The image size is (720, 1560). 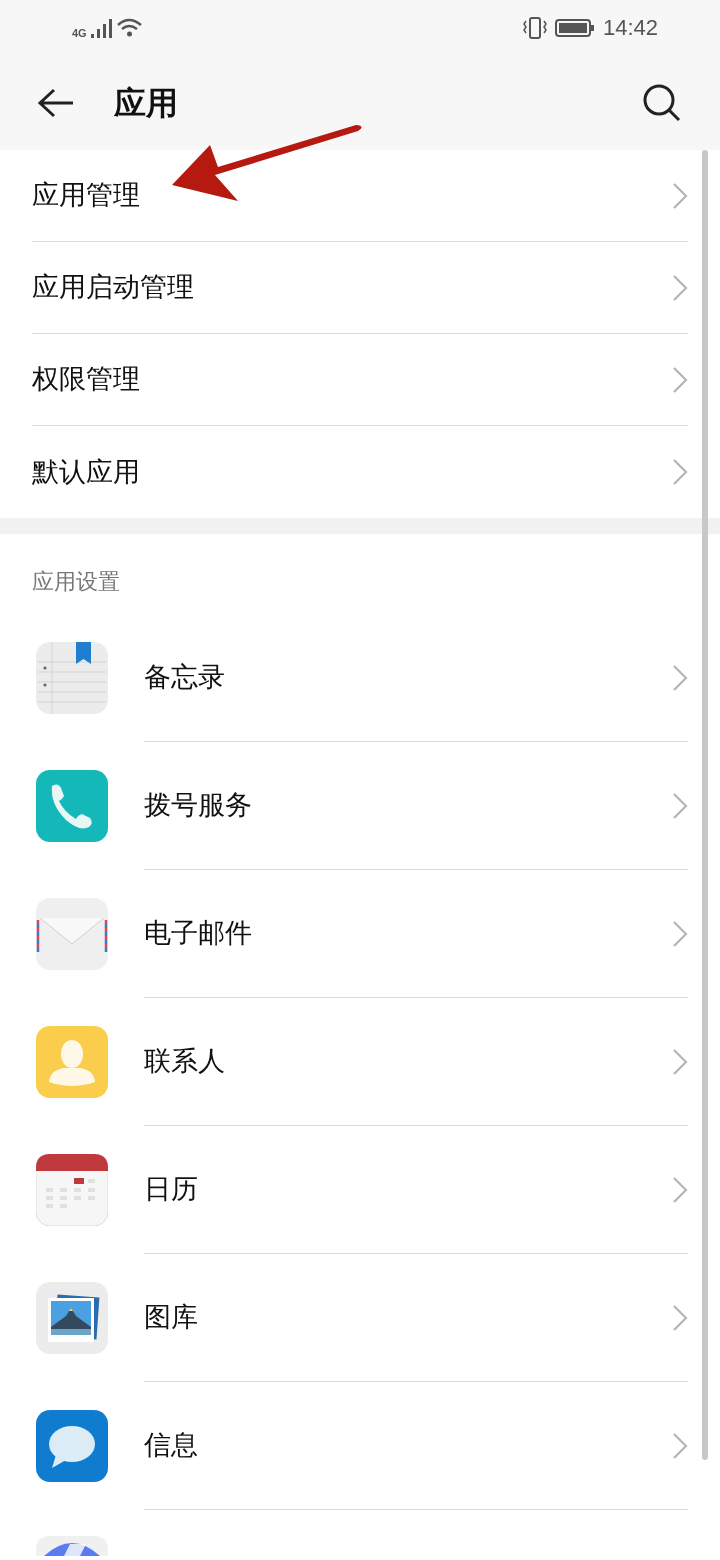 What do you see at coordinates (360, 1062) in the screenshot?
I see `app-row: 联系人` at bounding box center [360, 1062].